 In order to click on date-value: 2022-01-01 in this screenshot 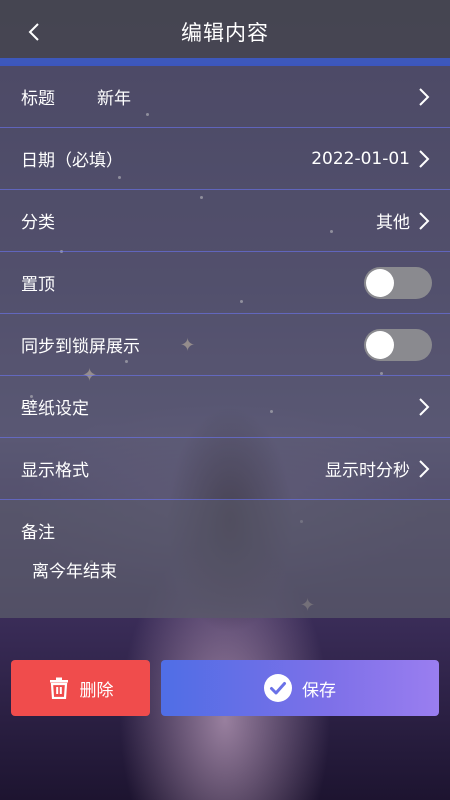, I will do `click(360, 158)`.